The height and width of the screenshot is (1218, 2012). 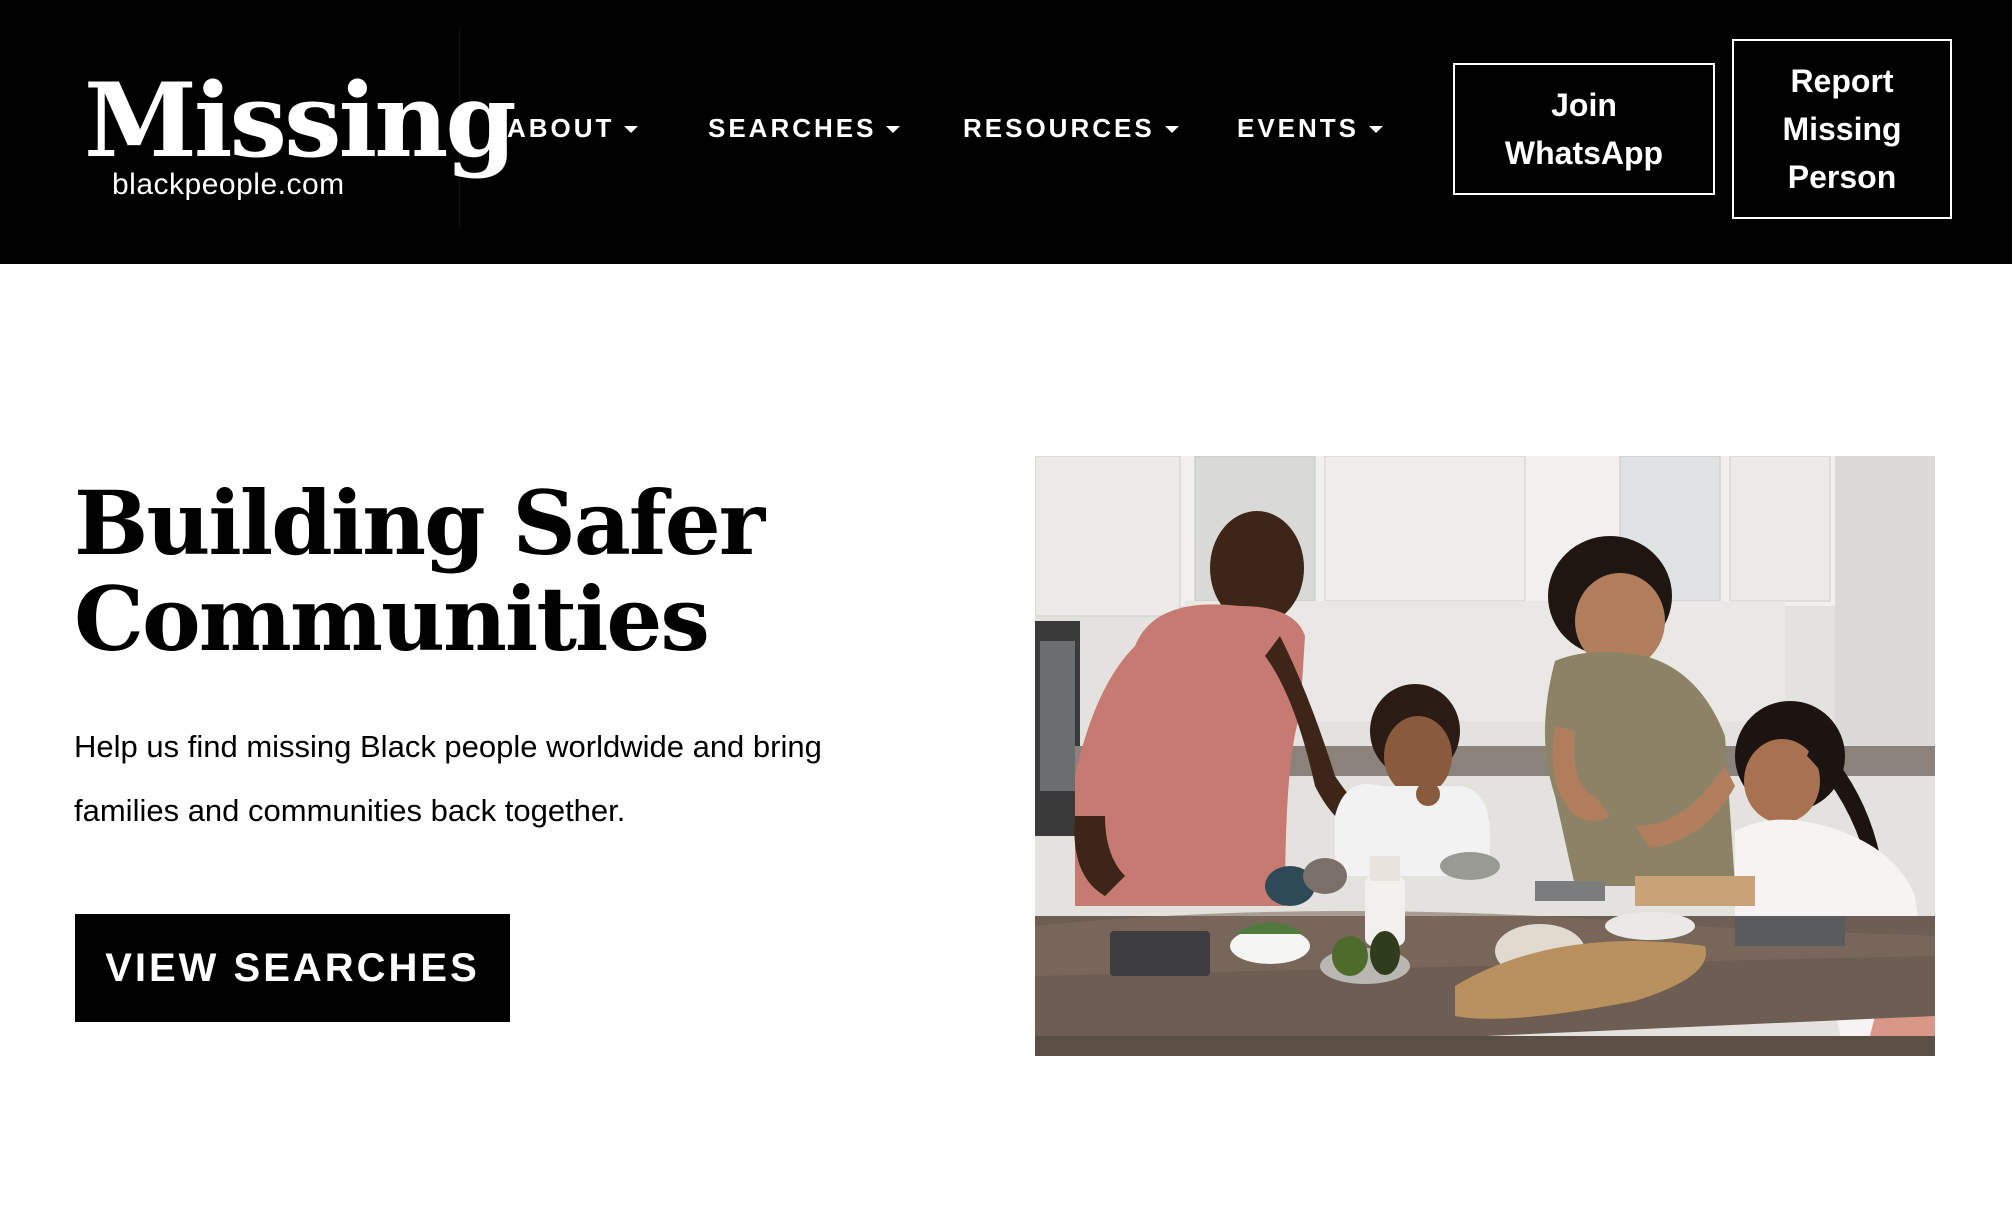 I want to click on nav-resources-label: RESOURCES, so click(x=1059, y=128).